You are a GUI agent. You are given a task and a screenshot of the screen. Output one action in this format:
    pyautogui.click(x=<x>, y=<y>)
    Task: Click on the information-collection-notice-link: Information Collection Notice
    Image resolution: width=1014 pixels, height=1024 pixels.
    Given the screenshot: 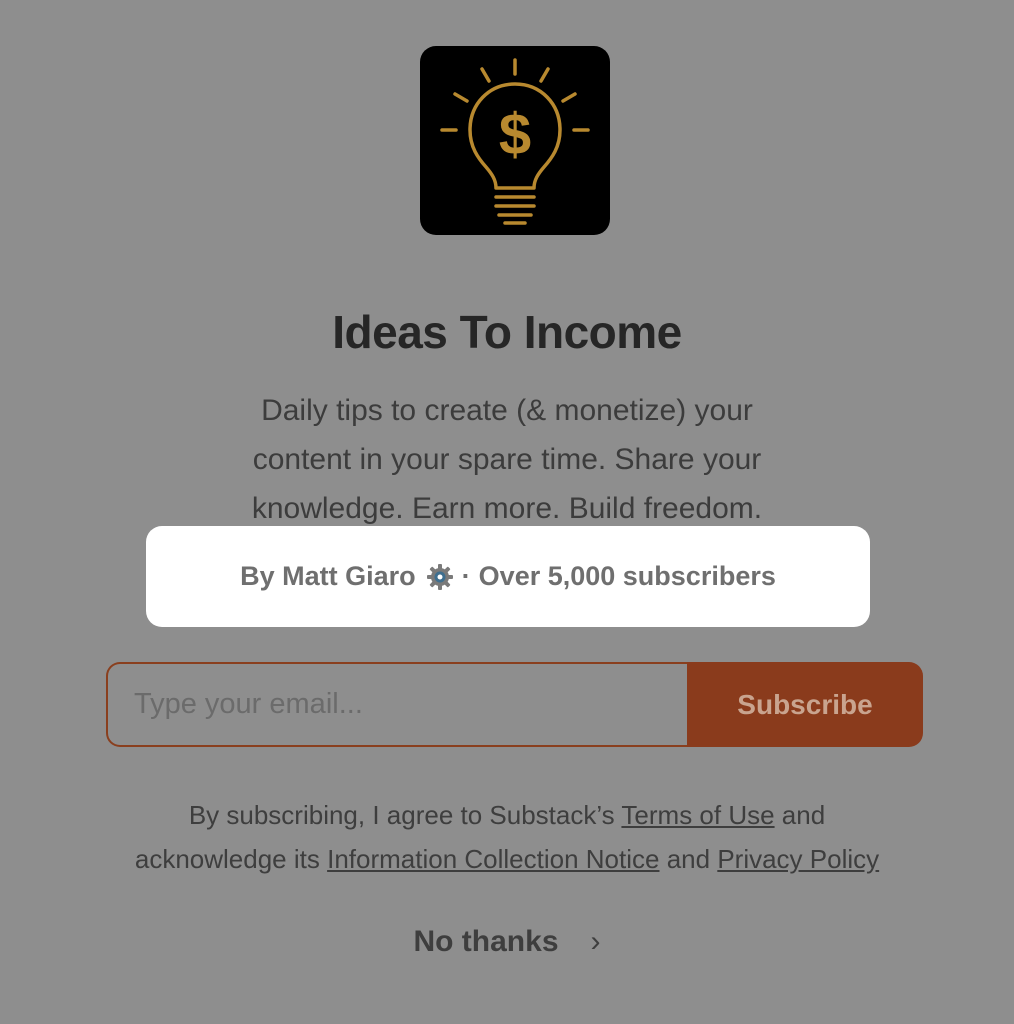 What is the action you would take?
    pyautogui.click(x=493, y=859)
    